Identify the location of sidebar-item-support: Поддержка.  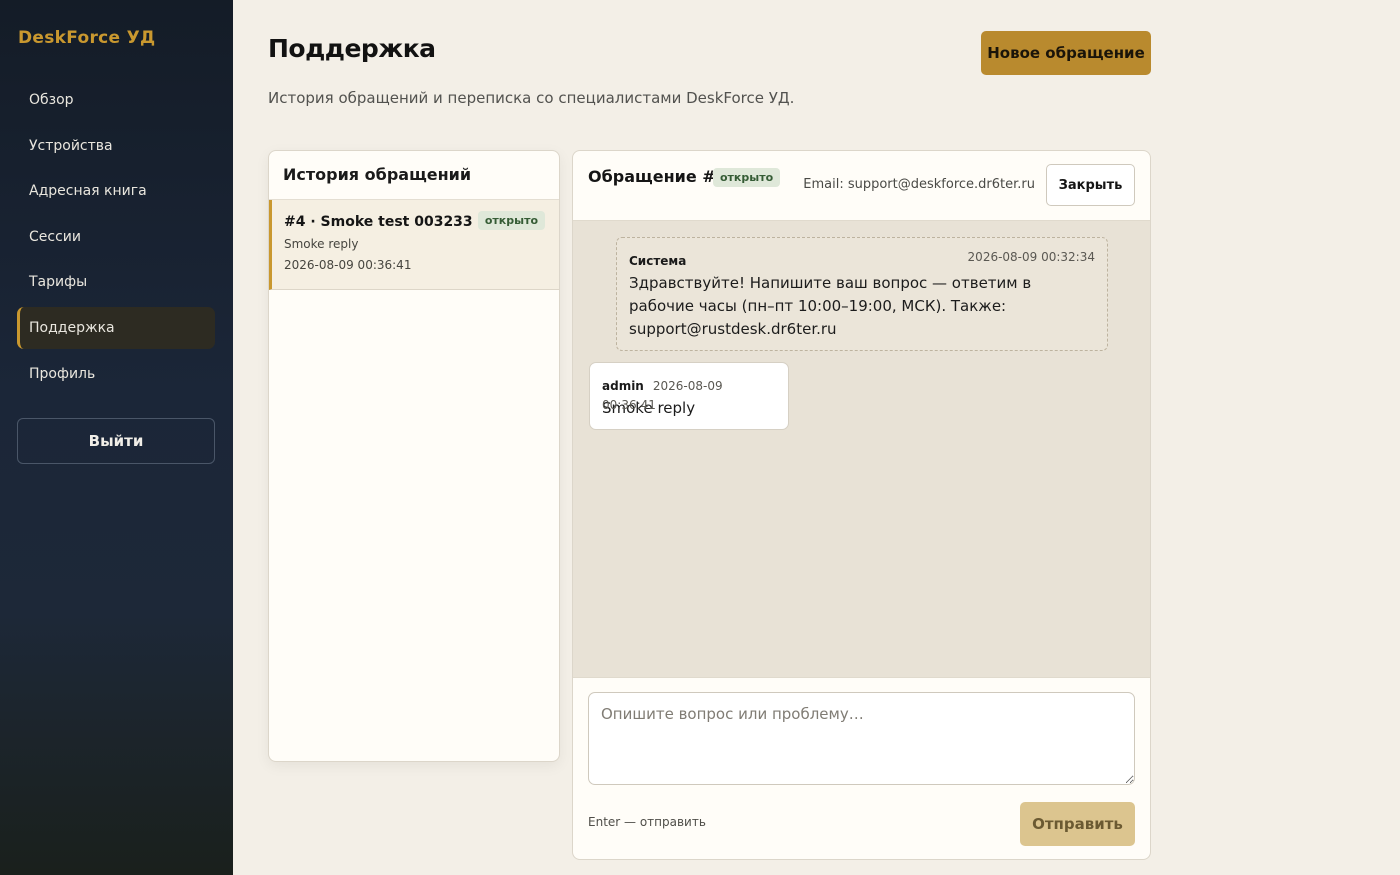
(116, 327).